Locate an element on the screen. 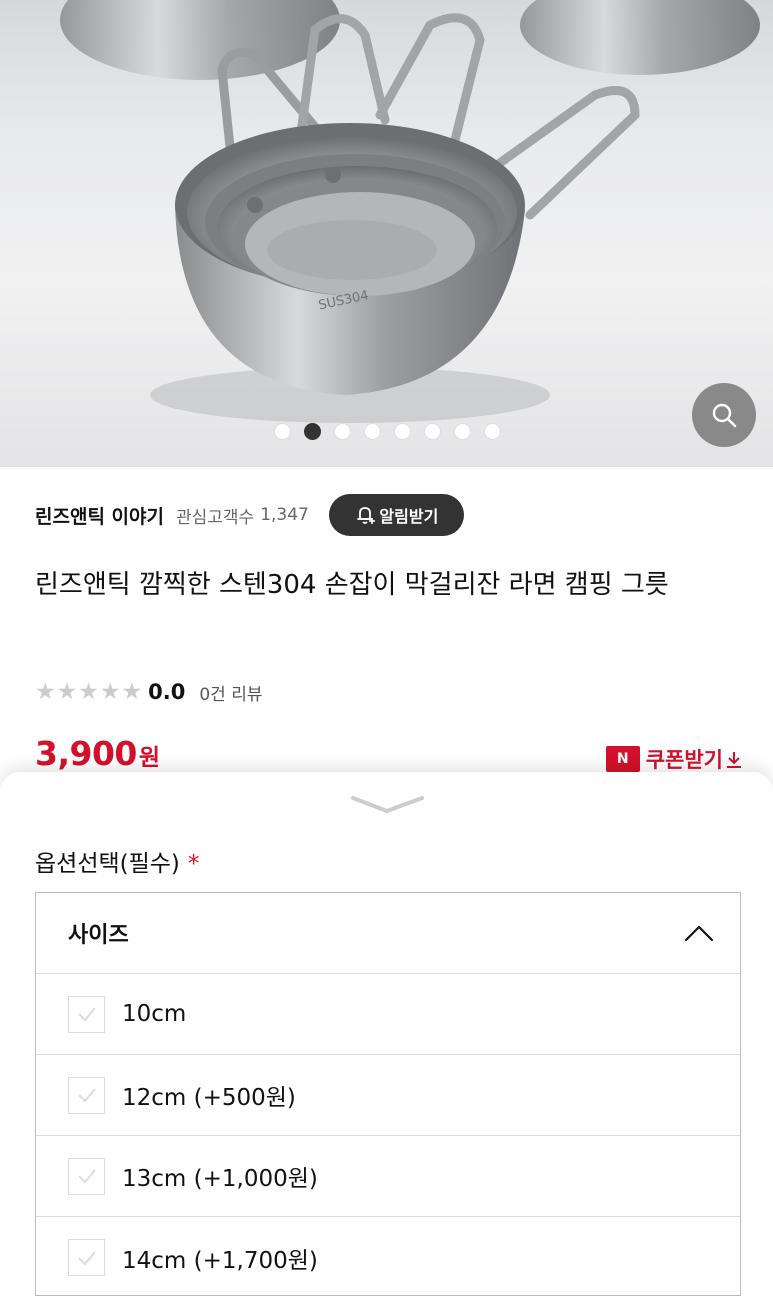  coupon-label: 쿠폰받기 is located at coordinates (684, 760).